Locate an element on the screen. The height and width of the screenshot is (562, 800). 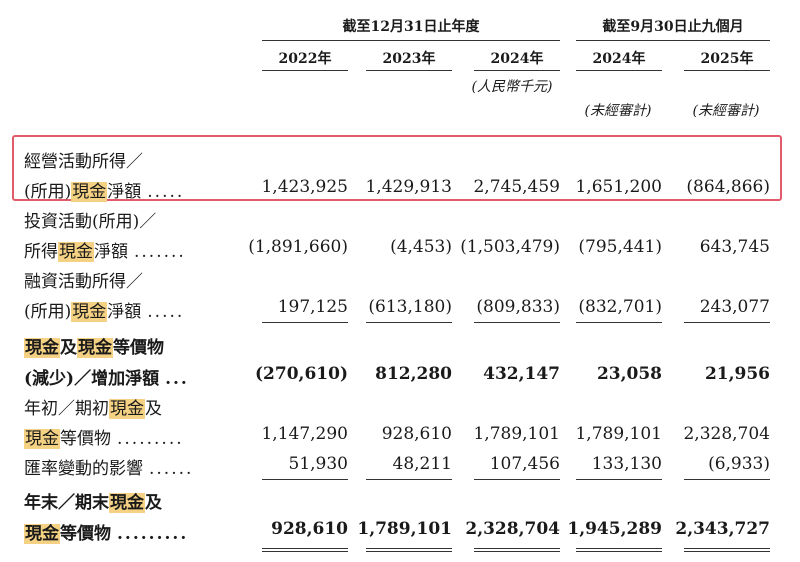
subtotal-rule-2022 is located at coordinates (305, 322).